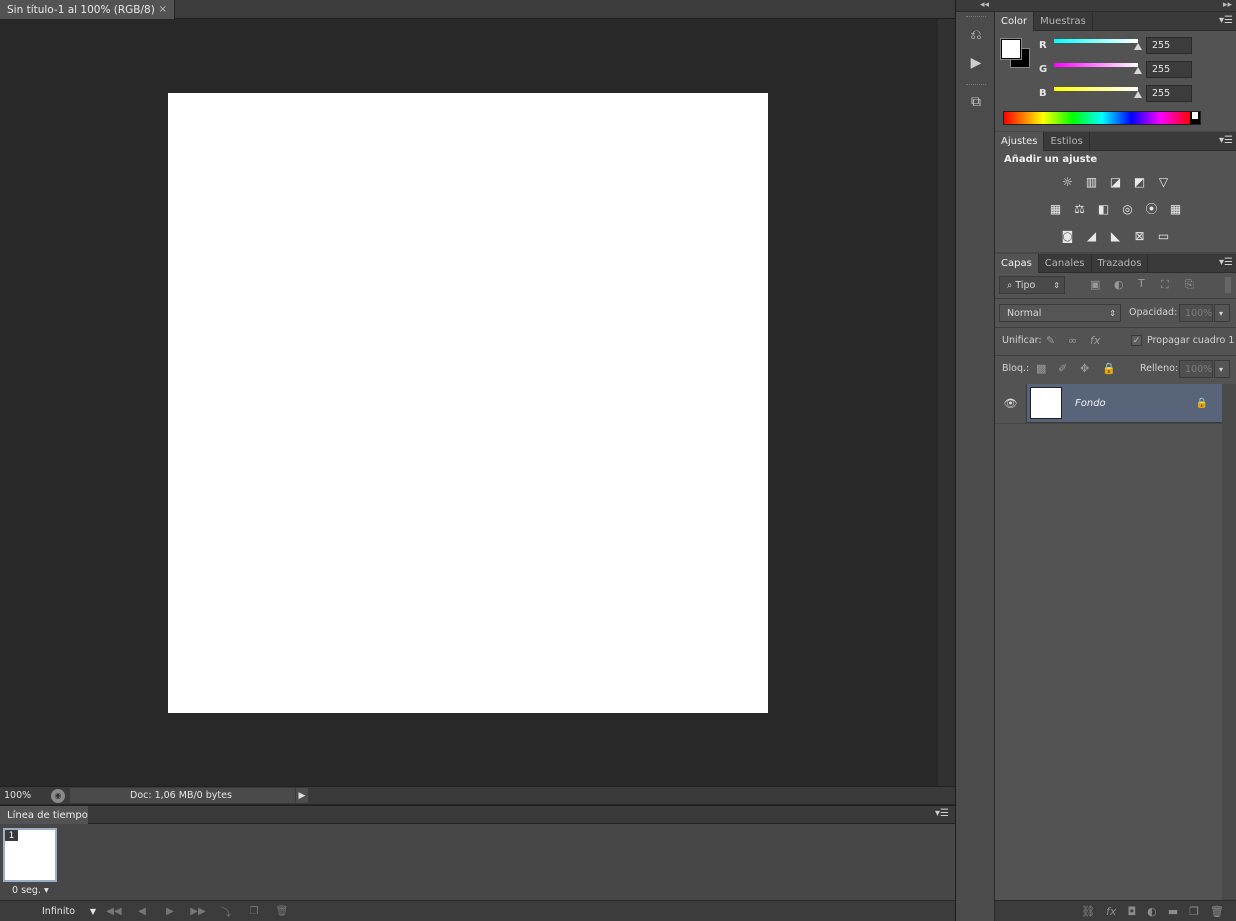  I want to click on tab-layers: Capas, so click(1017, 263).